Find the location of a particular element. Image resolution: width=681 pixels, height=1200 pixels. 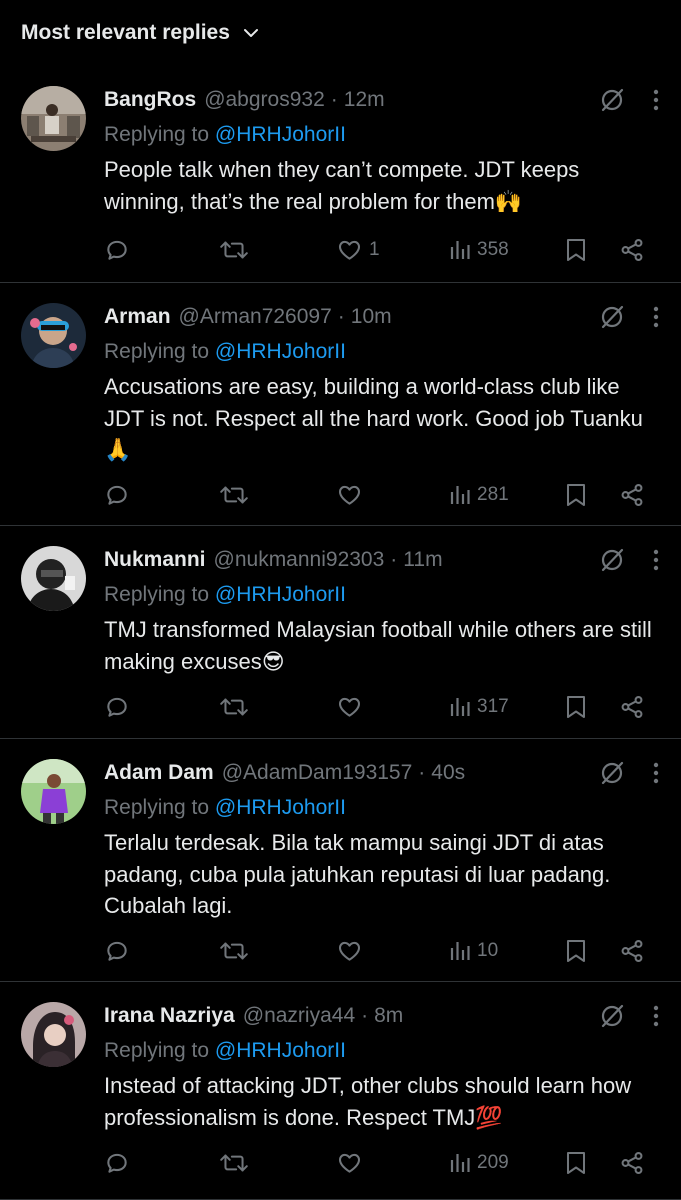

replying-prefix: Replying to is located at coordinates (157, 1050).